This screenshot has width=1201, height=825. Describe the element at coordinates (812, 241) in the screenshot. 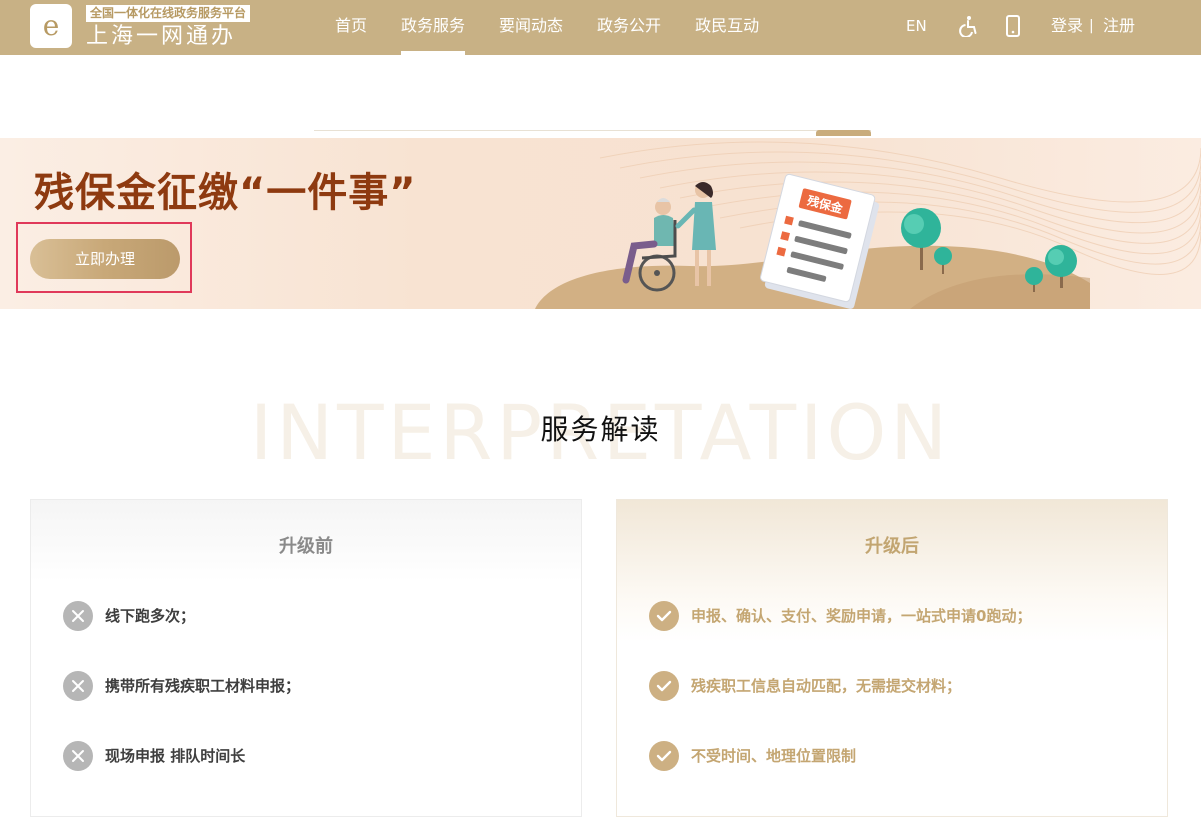

I see `banner-illustration: 残保金` at that location.